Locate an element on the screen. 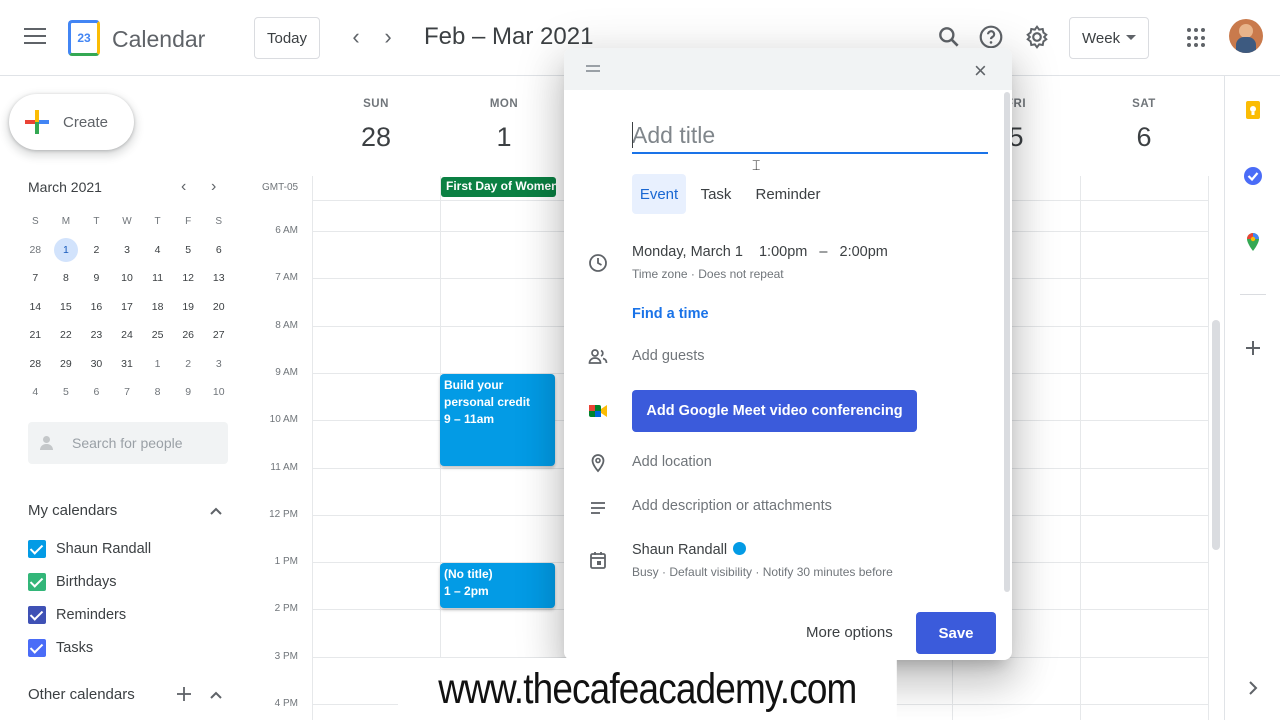 The height and width of the screenshot is (720, 1280). mini-next-month-button: › is located at coordinates (213, 187).